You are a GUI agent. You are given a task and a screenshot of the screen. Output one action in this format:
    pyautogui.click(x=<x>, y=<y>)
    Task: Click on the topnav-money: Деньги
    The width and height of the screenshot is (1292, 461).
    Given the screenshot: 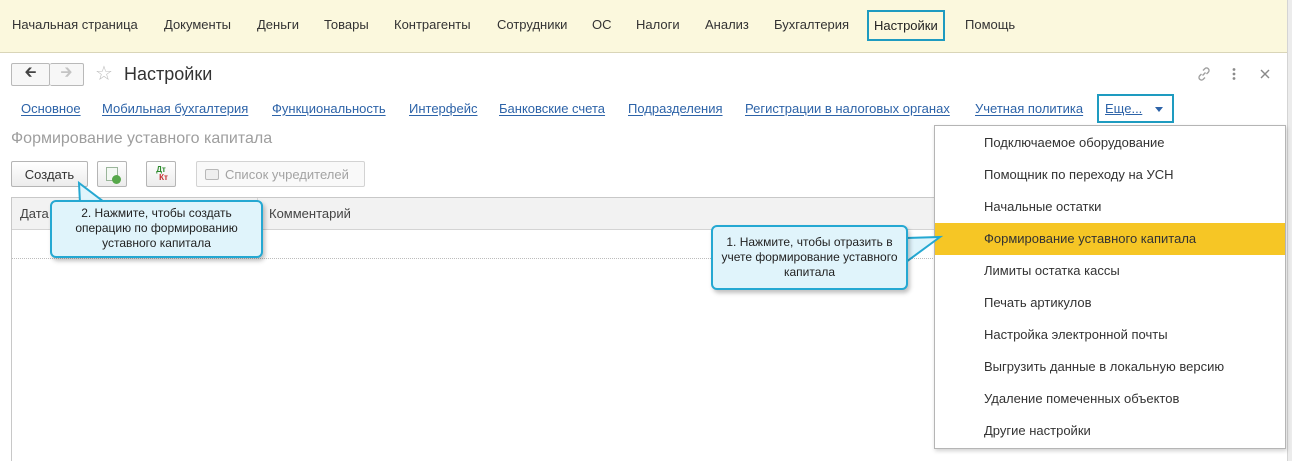 What is the action you would take?
    pyautogui.click(x=278, y=24)
    